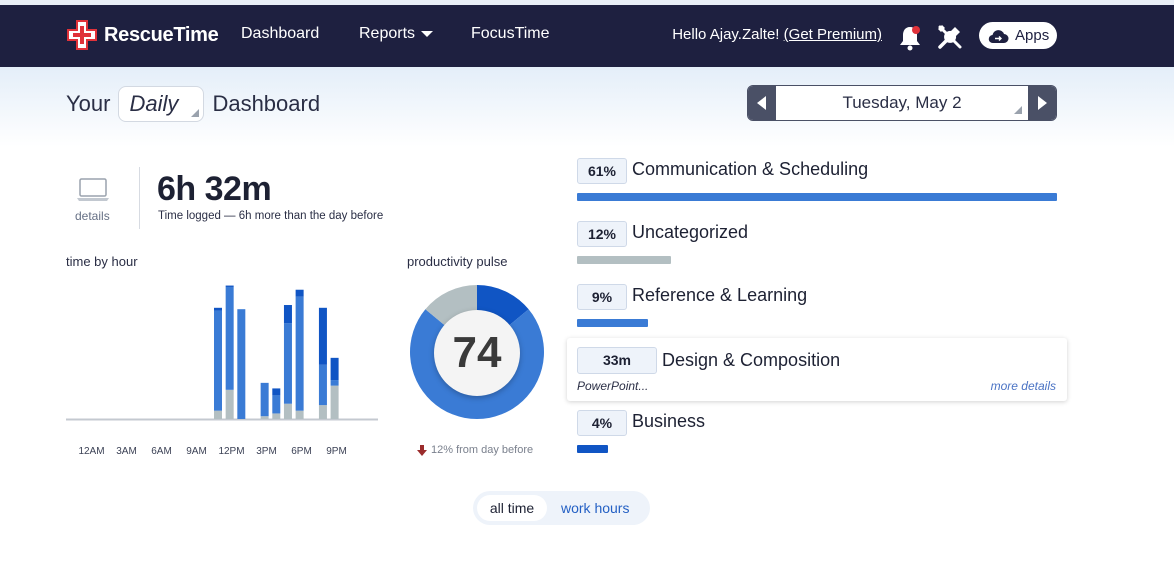  I want to click on category-duration: 33m, so click(617, 360).